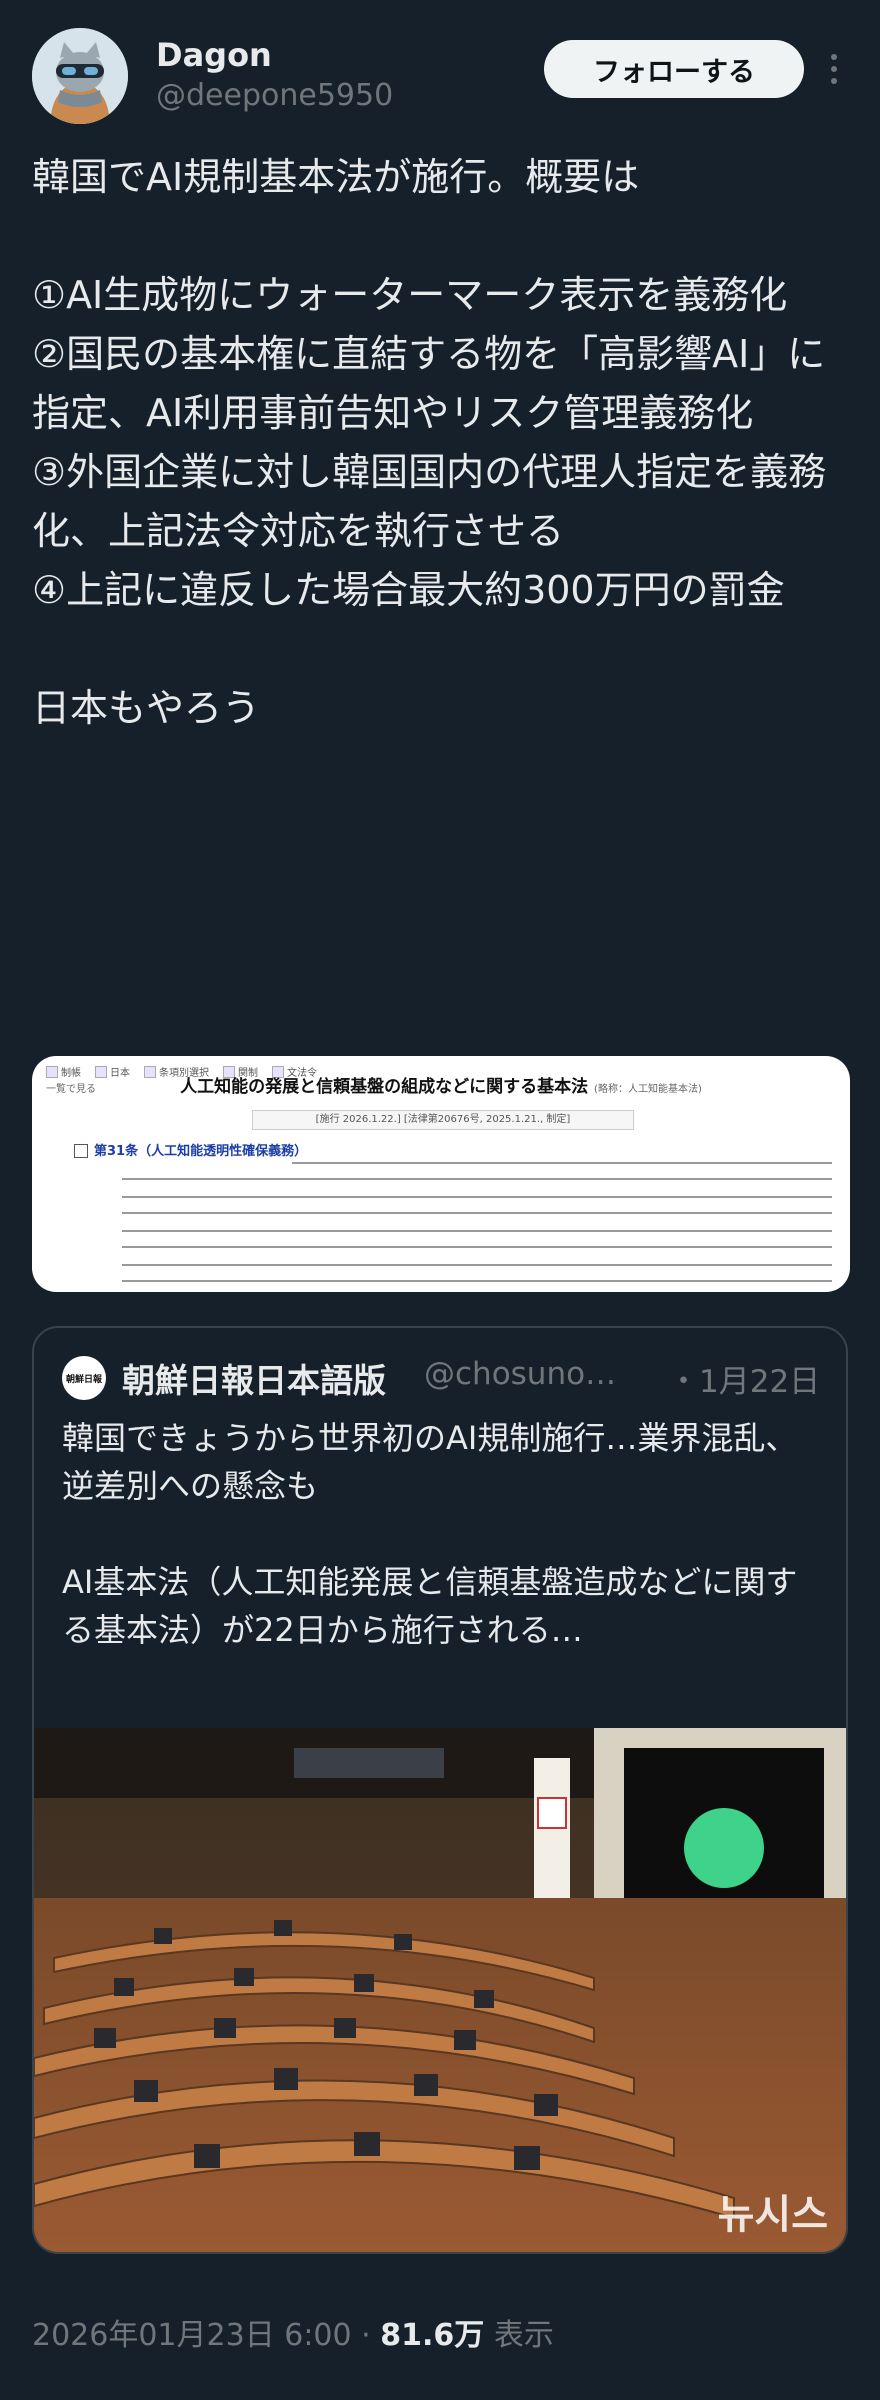 The width and height of the screenshot is (880, 2400). Describe the element at coordinates (834, 73) in the screenshot. I see `more-vertical-icon` at that location.